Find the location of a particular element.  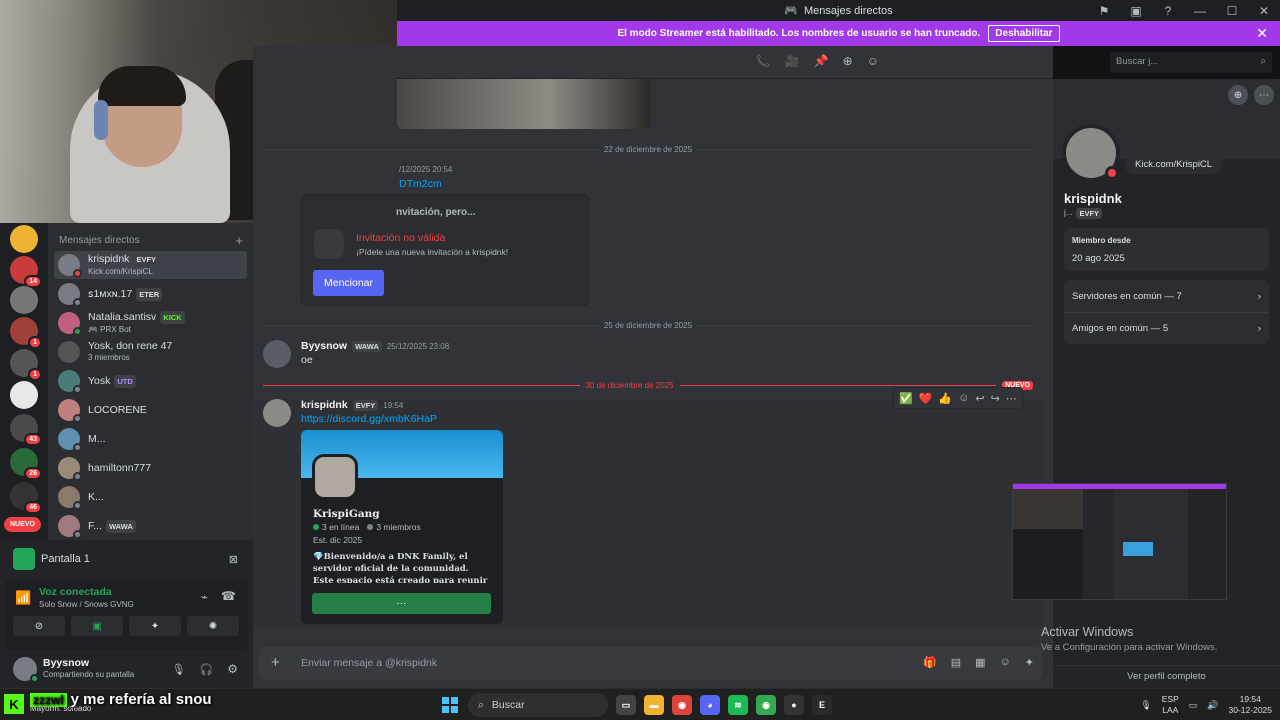

avatar is located at coordinates (70, 324).